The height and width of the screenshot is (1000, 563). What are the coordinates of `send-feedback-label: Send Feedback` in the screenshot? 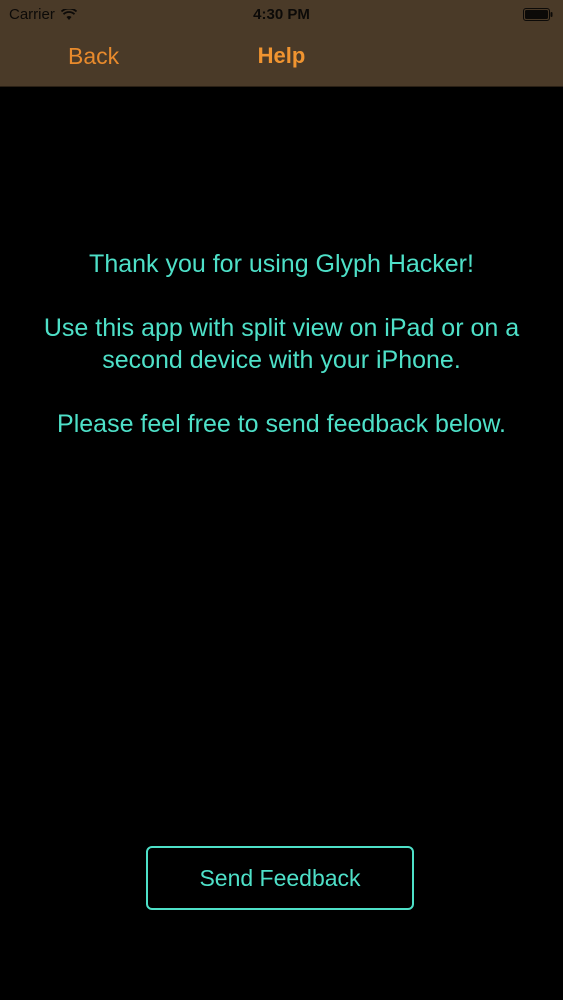 It's located at (280, 877).